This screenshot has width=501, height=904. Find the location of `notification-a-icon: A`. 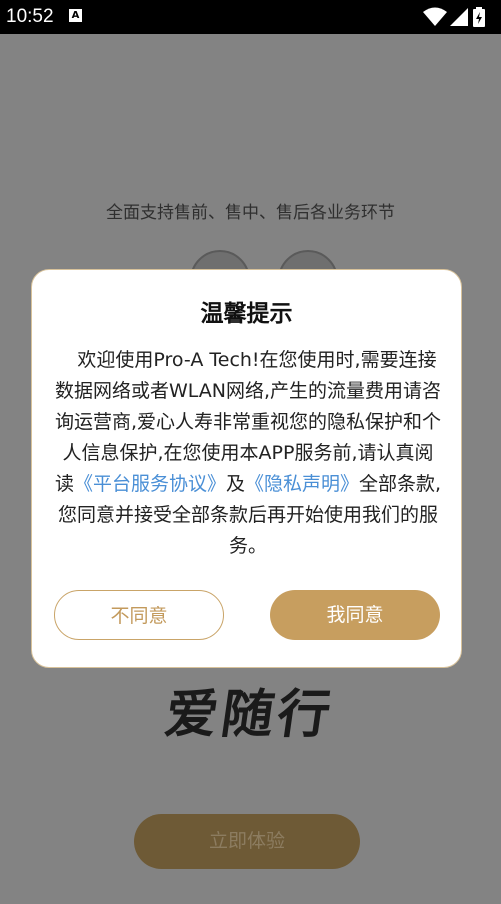

notification-a-icon: A is located at coordinates (75, 15).